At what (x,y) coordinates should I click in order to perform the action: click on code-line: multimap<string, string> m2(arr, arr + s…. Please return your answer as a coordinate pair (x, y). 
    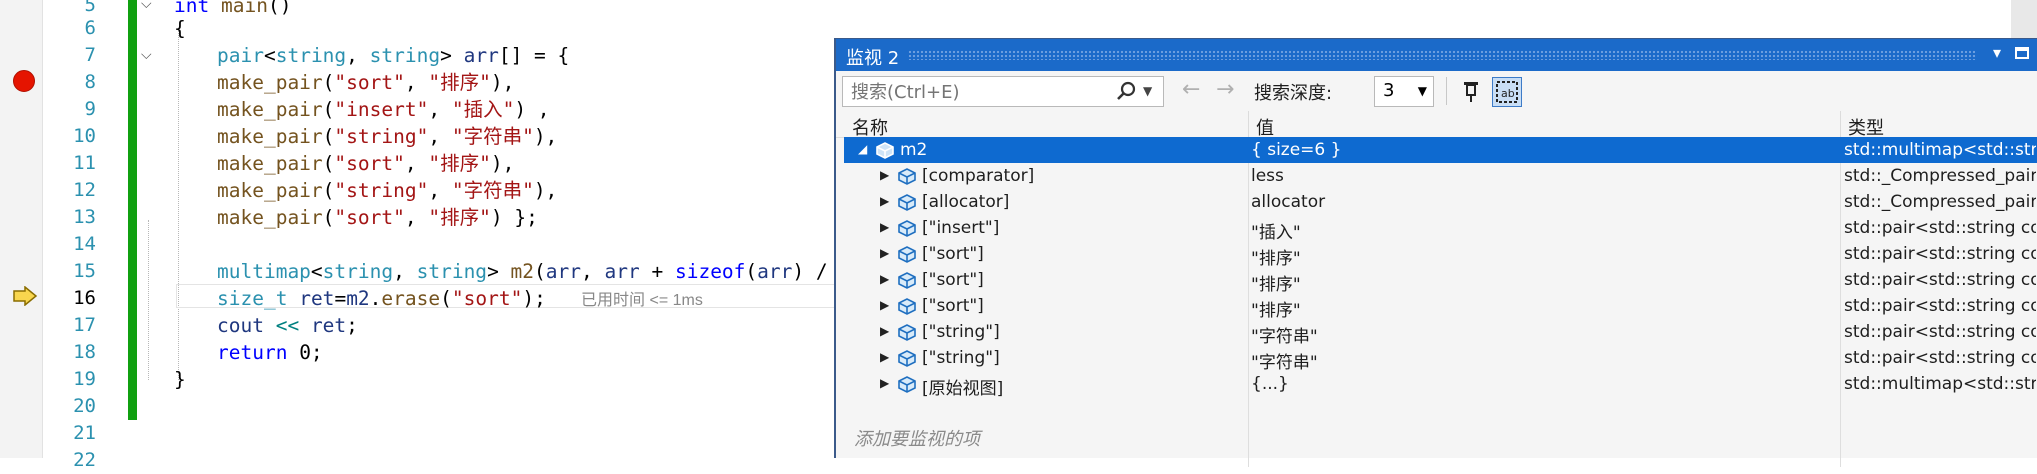
    Looking at the image, I should click on (551, 271).